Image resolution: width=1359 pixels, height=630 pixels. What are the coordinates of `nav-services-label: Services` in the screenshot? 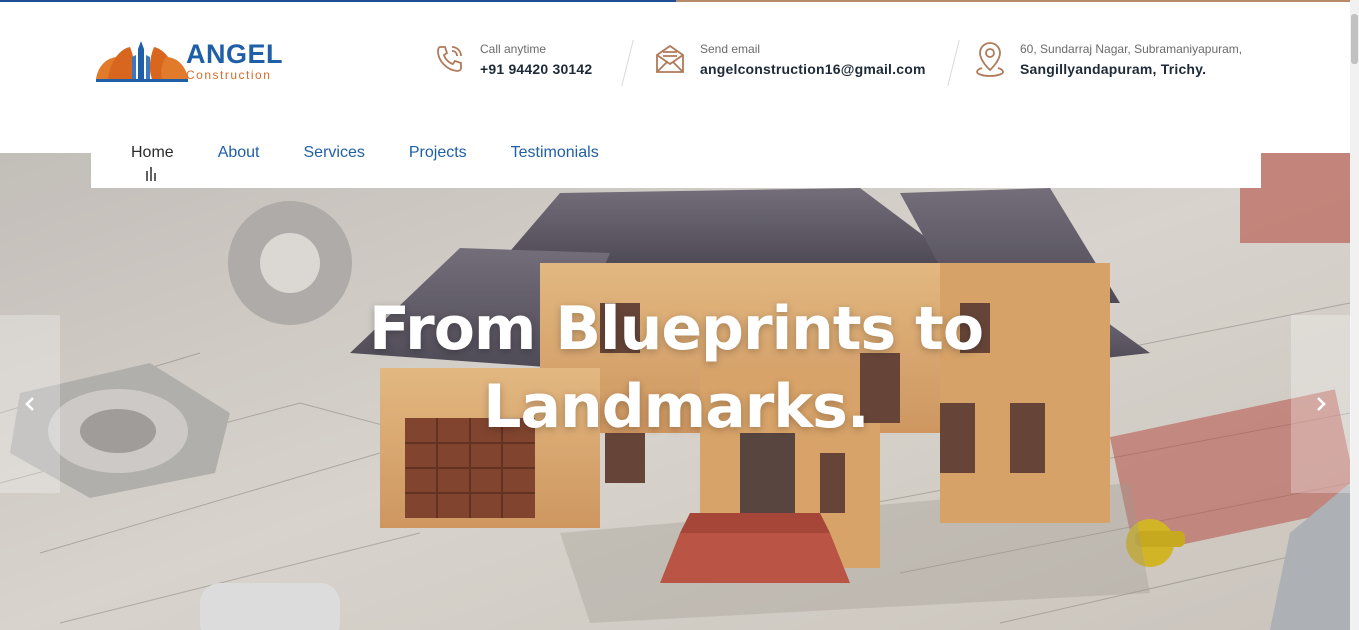 It's located at (334, 152).